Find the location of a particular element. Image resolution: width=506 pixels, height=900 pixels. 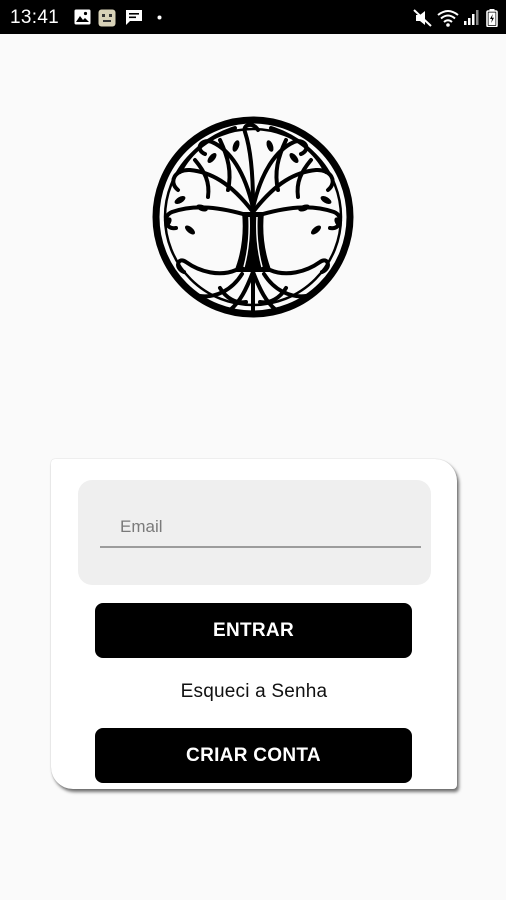

login-button-label: ENTRAR is located at coordinates (253, 630).